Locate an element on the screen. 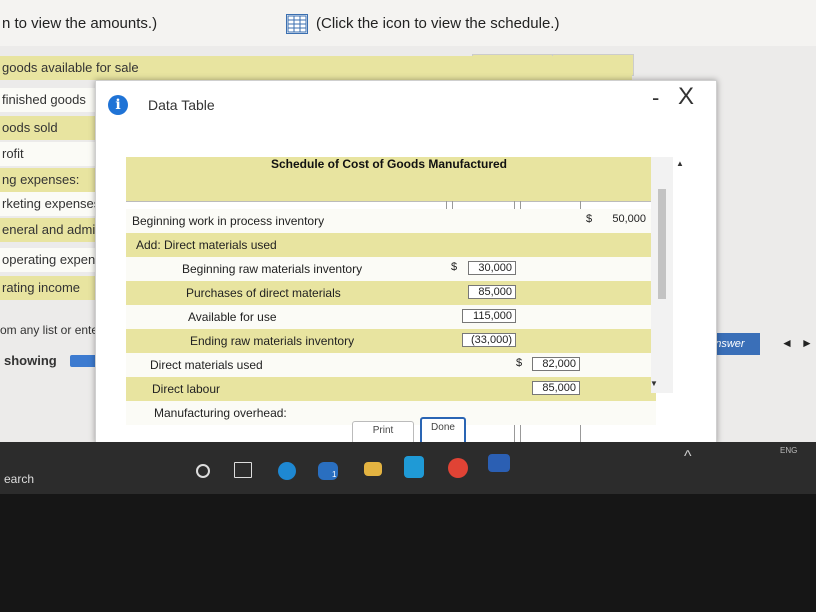  taskbar-search: earch is located at coordinates (19, 479).